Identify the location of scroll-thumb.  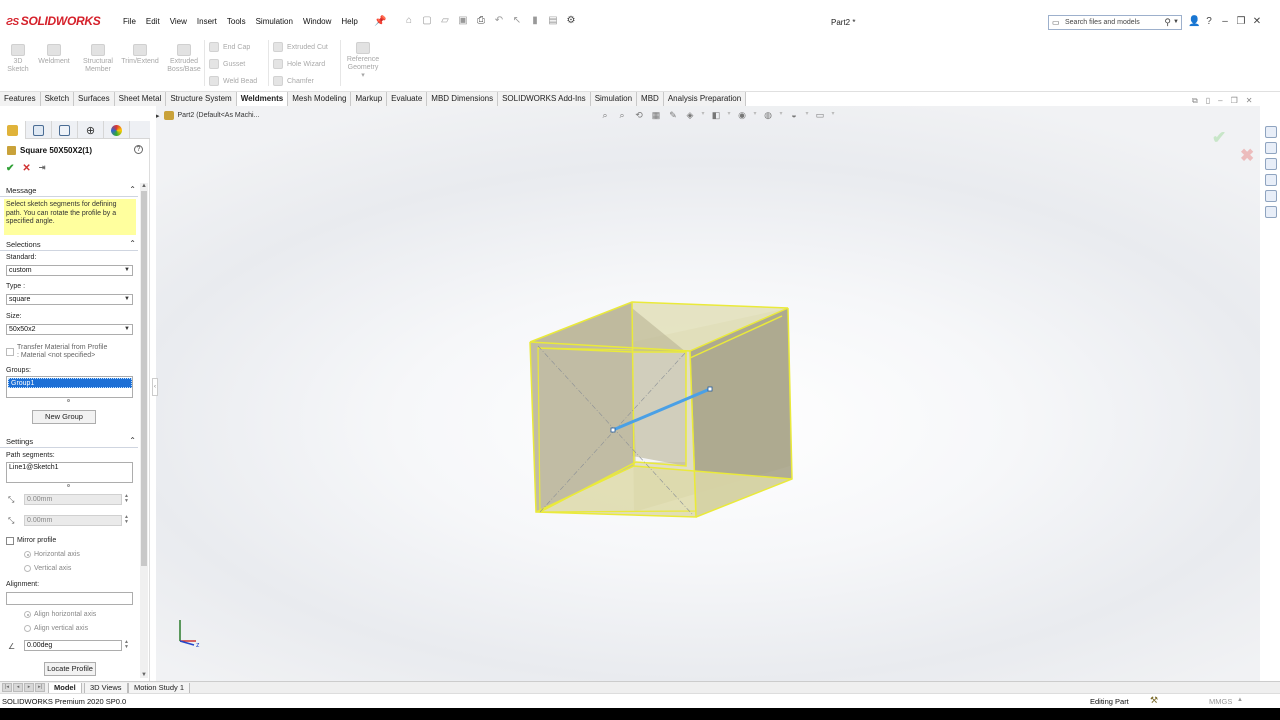
(144, 378).